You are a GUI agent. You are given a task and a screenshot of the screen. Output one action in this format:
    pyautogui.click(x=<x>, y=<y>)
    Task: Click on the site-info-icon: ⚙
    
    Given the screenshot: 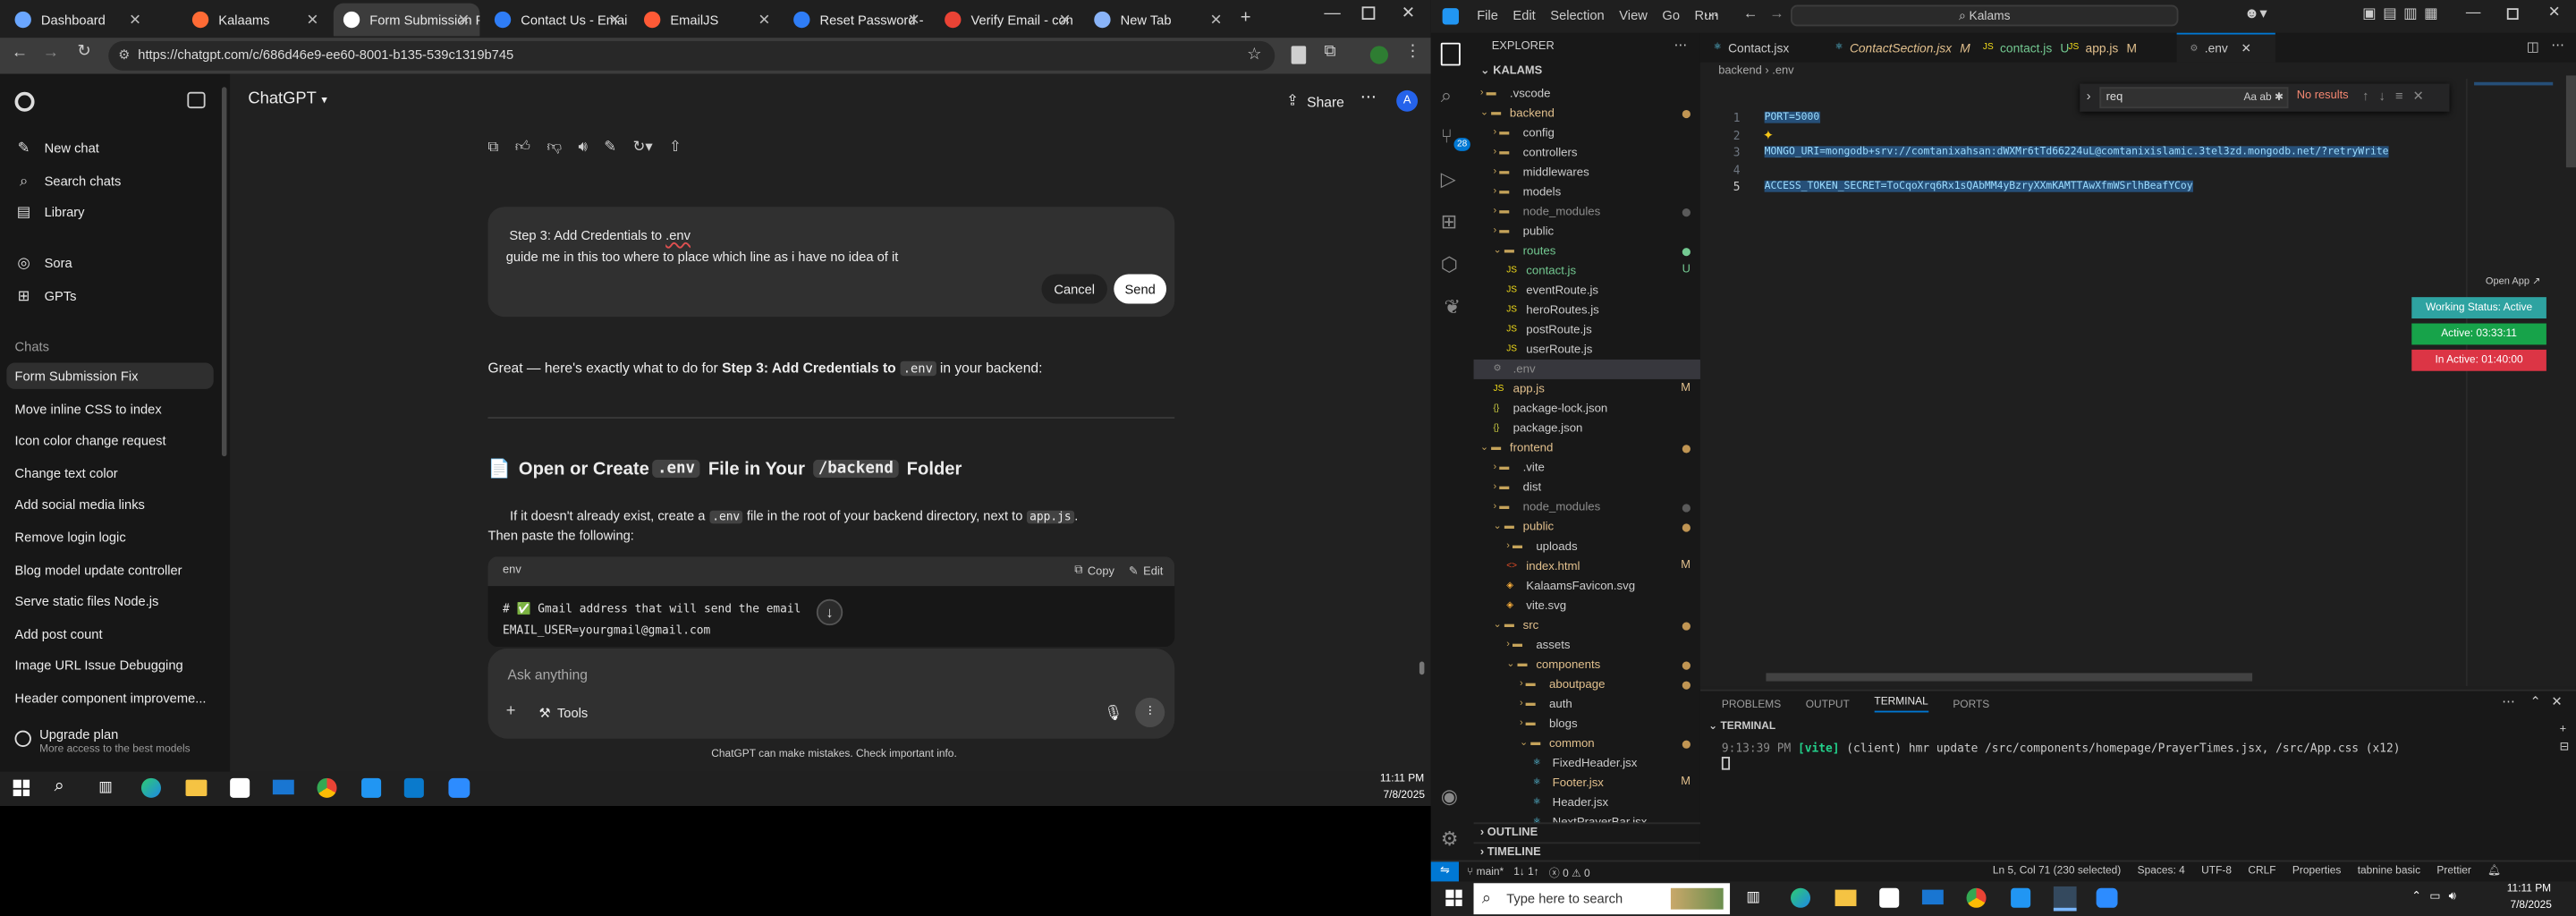 What is the action you would take?
    pyautogui.click(x=124, y=56)
    